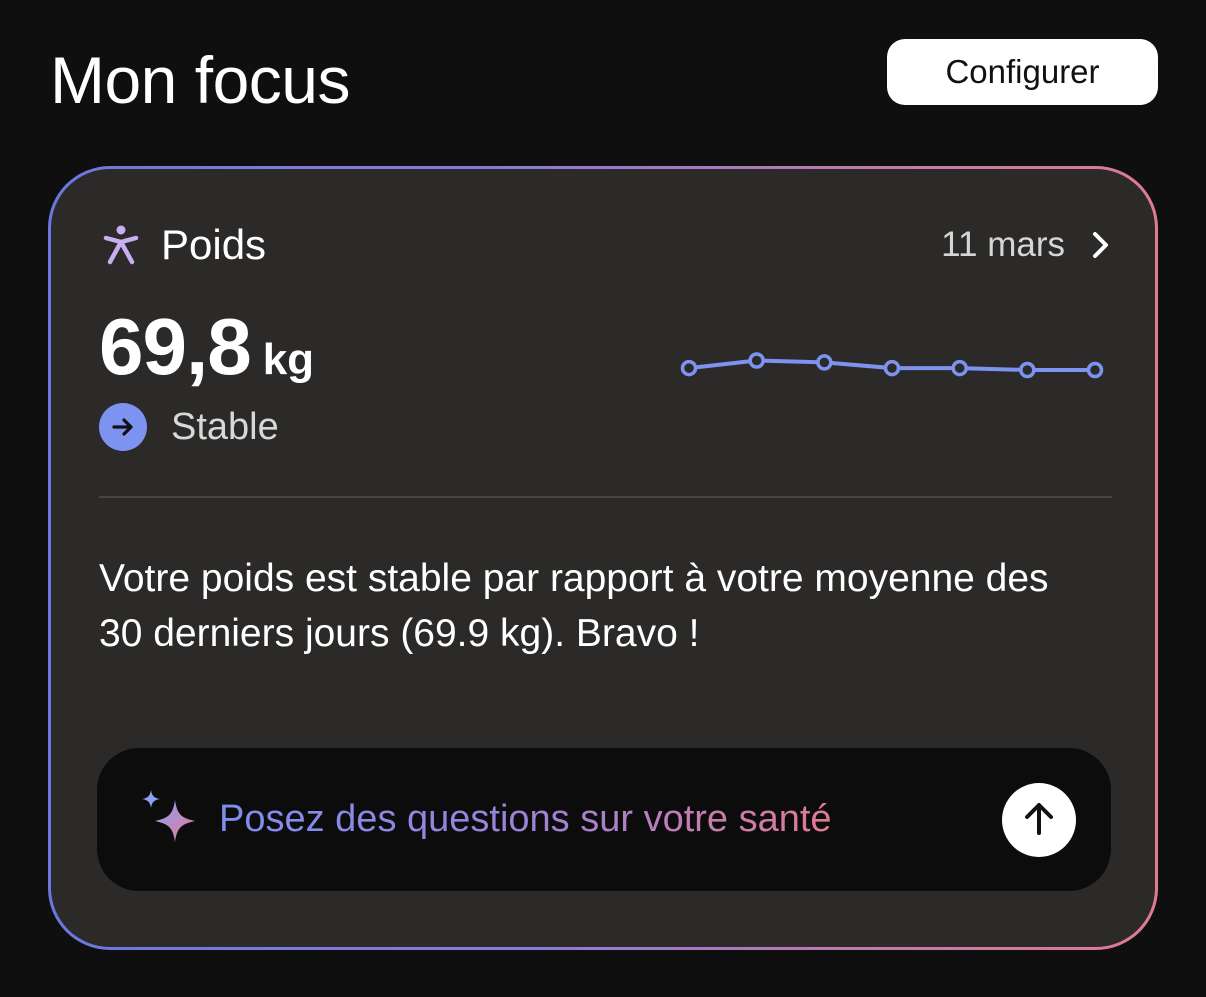 This screenshot has height=997, width=1206. I want to click on sparkle-icon, so click(170, 821).